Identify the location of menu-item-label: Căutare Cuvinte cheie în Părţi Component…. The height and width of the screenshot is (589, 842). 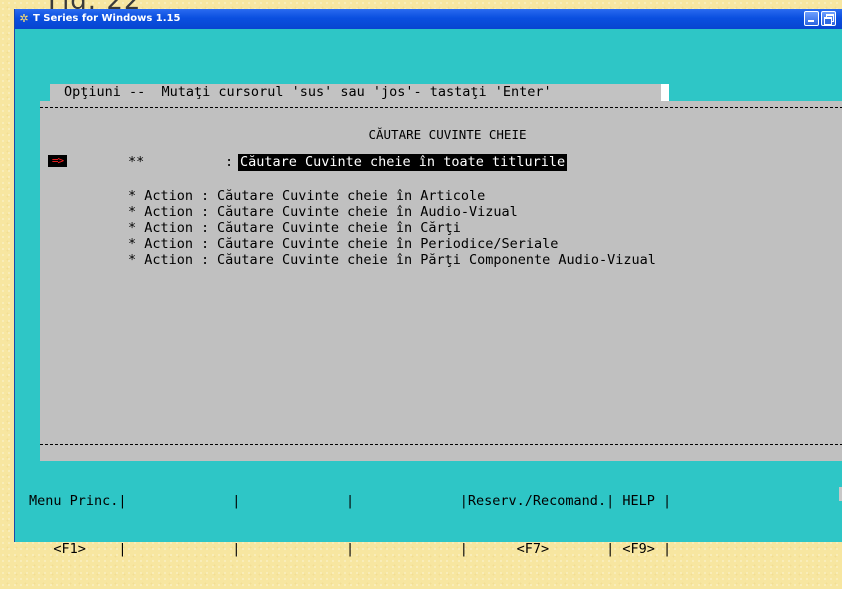
(436, 260).